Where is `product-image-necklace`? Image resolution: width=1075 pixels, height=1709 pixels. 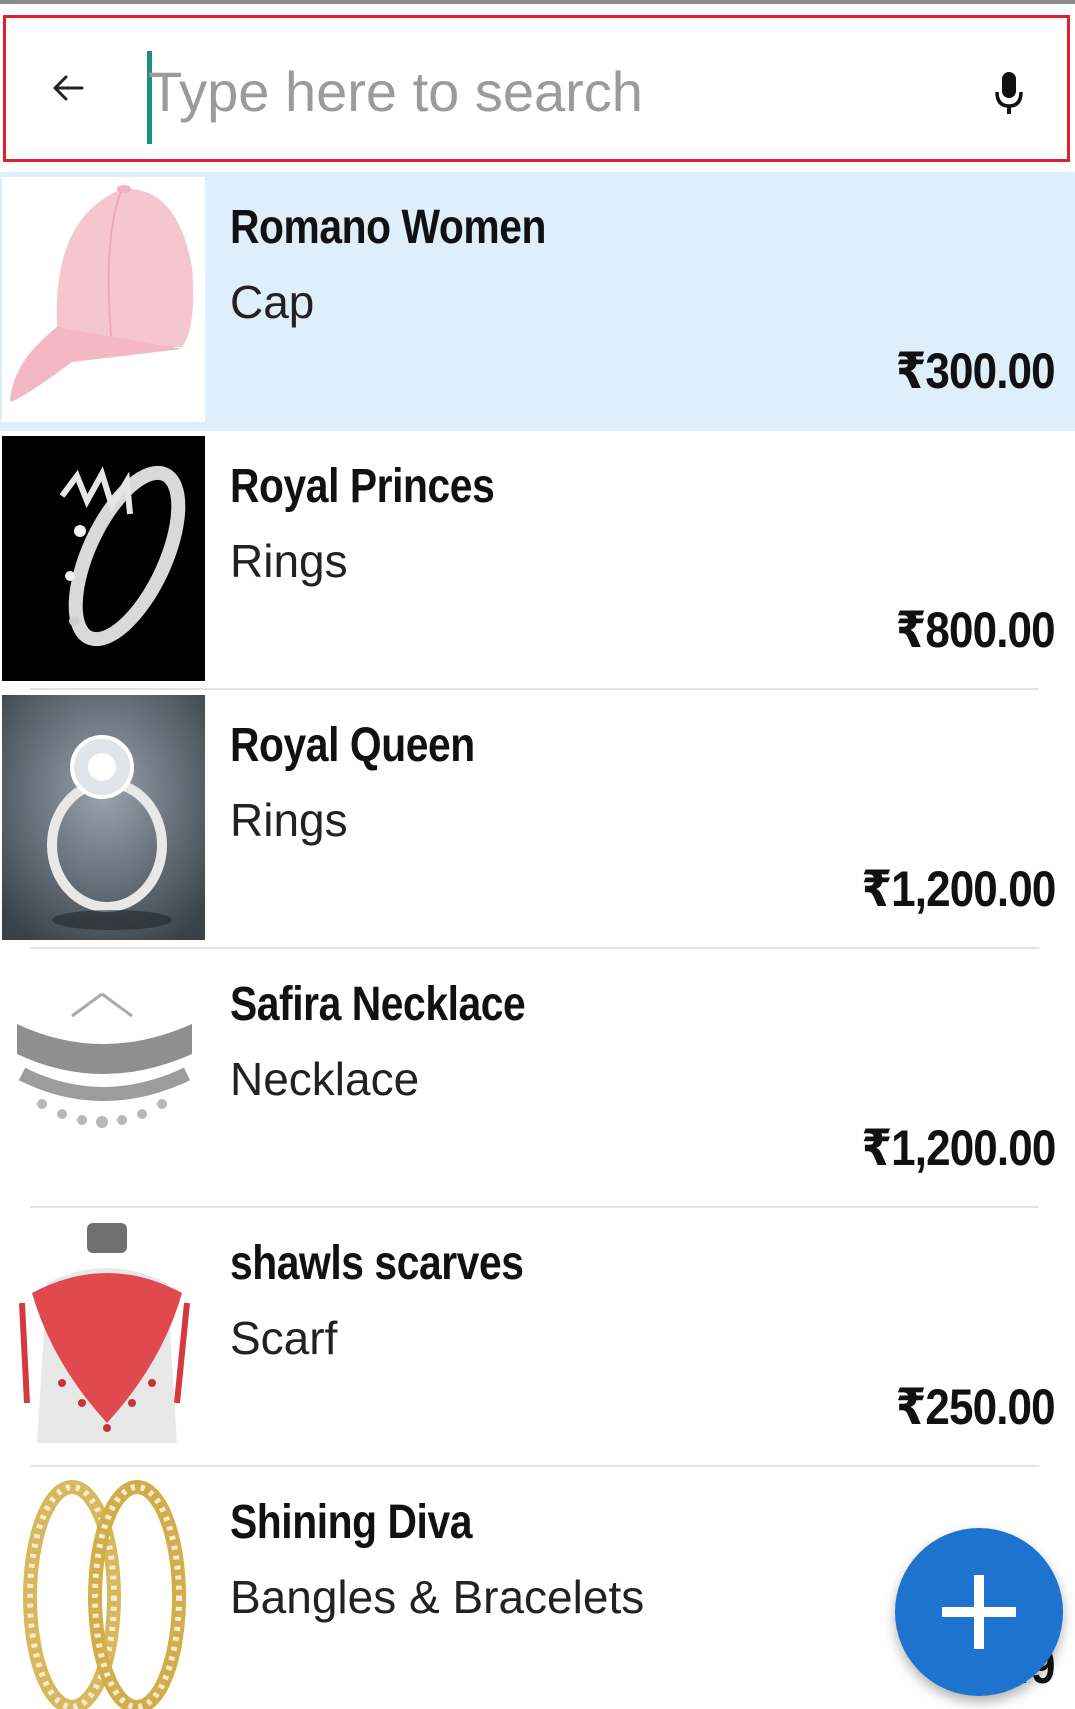
product-image-necklace is located at coordinates (103, 1076).